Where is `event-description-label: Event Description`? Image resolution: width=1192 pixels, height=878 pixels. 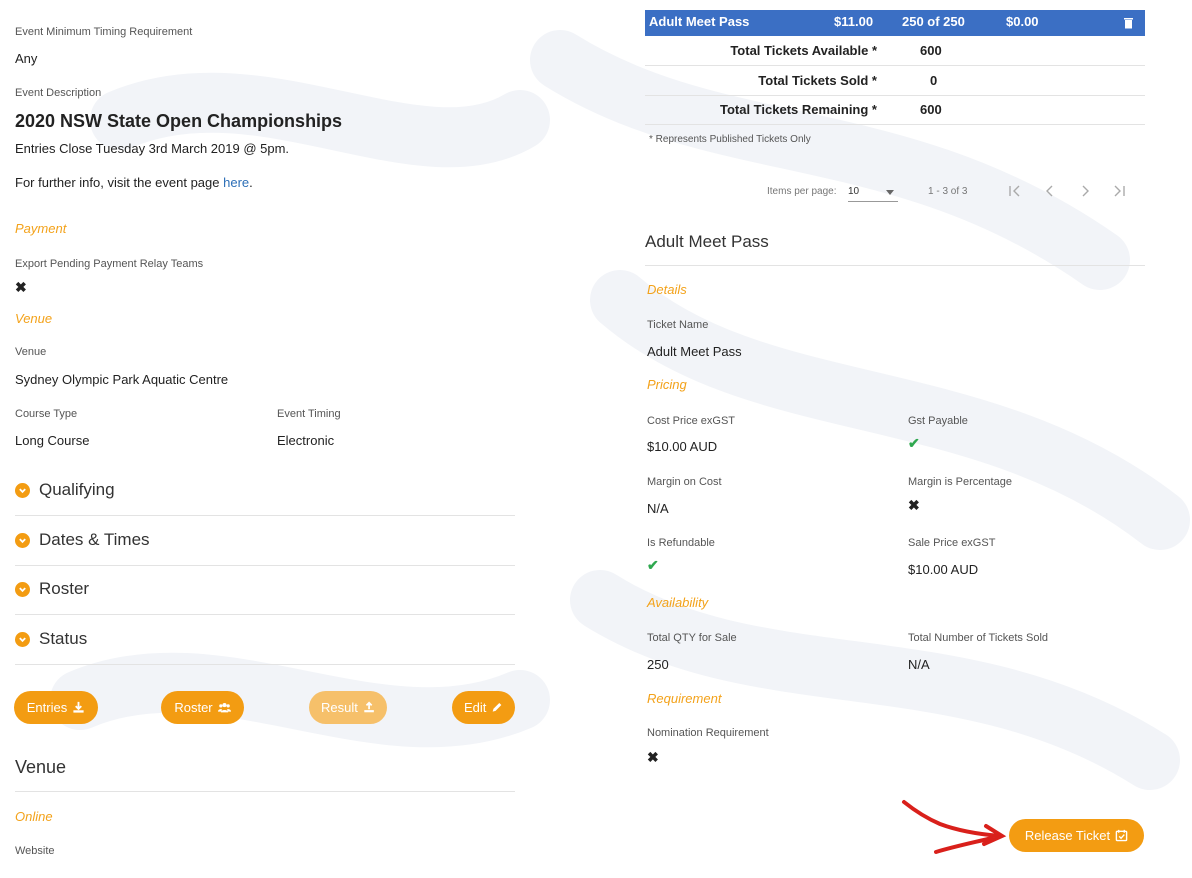
event-description-label: Event Description is located at coordinates (58, 93).